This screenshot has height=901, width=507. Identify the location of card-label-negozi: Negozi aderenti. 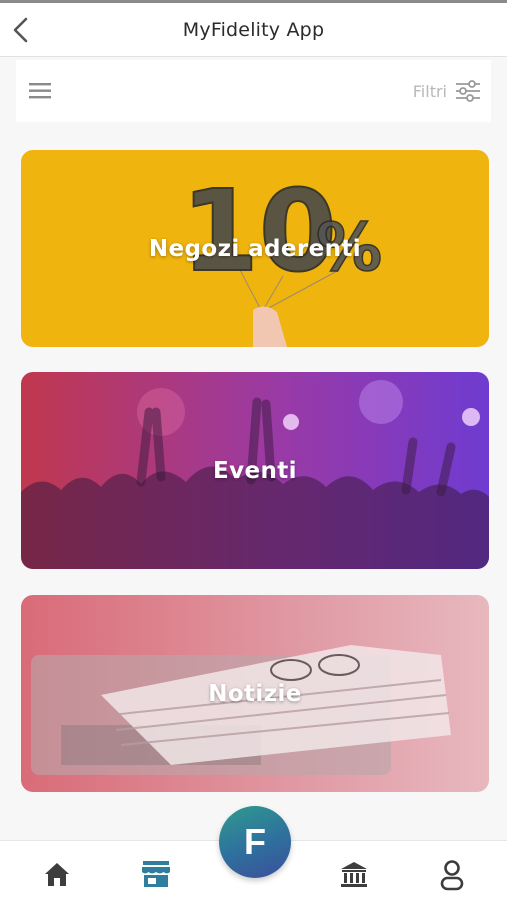
(255, 248).